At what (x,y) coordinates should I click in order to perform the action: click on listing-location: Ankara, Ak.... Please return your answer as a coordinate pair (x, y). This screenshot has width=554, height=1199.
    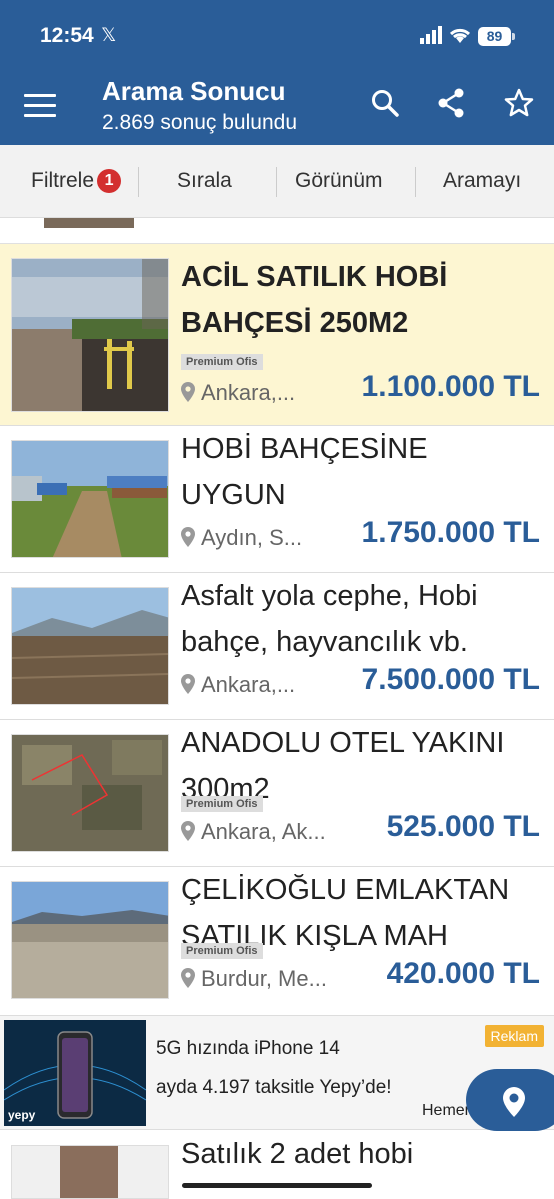
    Looking at the image, I should click on (253, 832).